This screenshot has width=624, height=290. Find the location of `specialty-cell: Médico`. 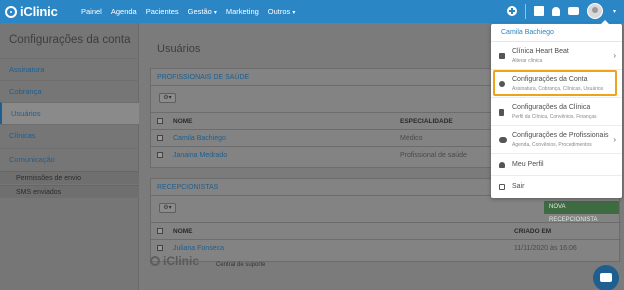

specialty-cell: Médico is located at coordinates (411, 138).